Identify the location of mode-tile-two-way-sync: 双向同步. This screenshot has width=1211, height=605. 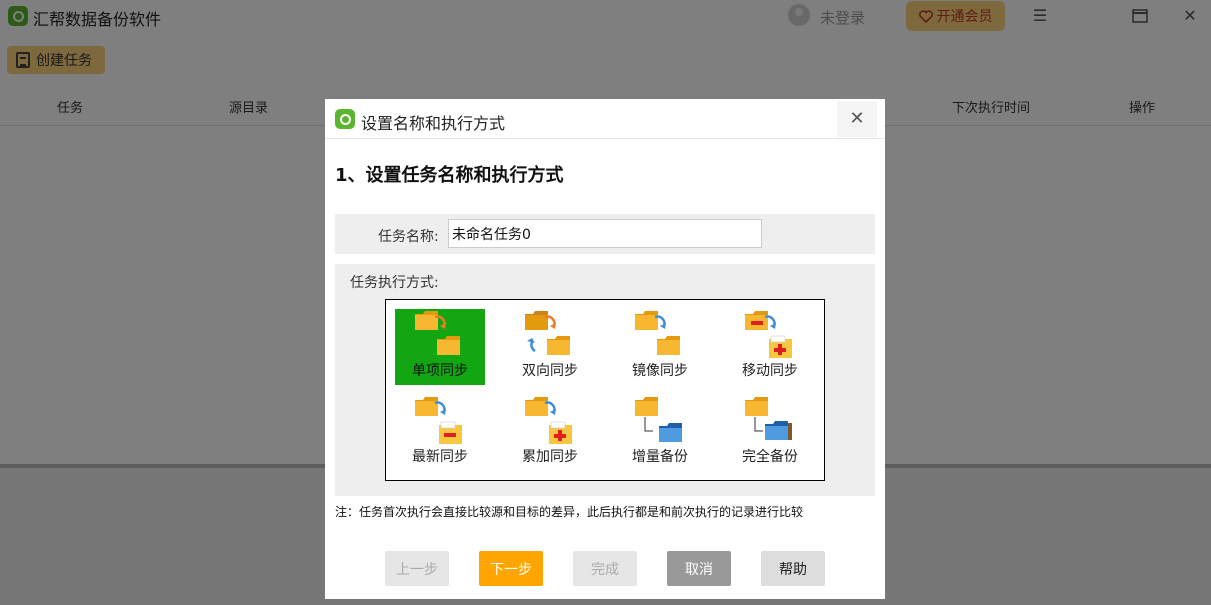
(550, 347).